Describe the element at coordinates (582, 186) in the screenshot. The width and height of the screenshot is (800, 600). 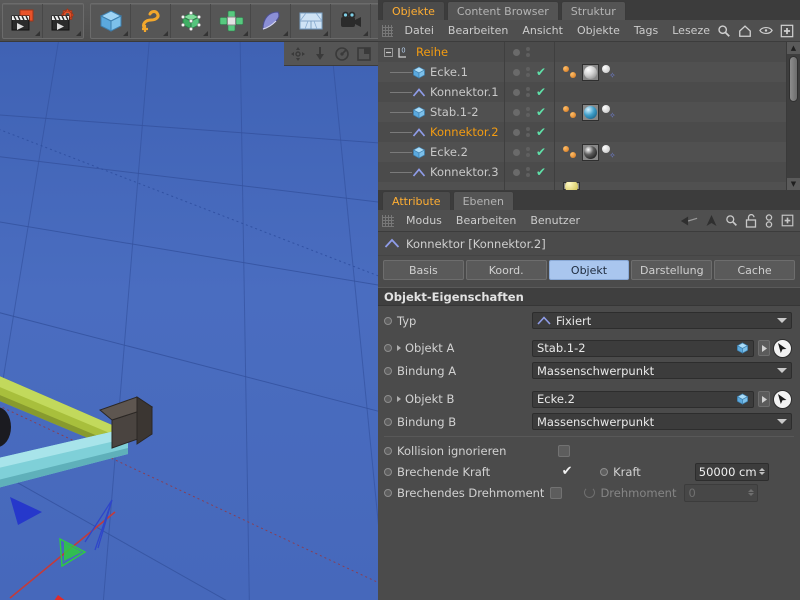
I see `table-row-partial` at that location.